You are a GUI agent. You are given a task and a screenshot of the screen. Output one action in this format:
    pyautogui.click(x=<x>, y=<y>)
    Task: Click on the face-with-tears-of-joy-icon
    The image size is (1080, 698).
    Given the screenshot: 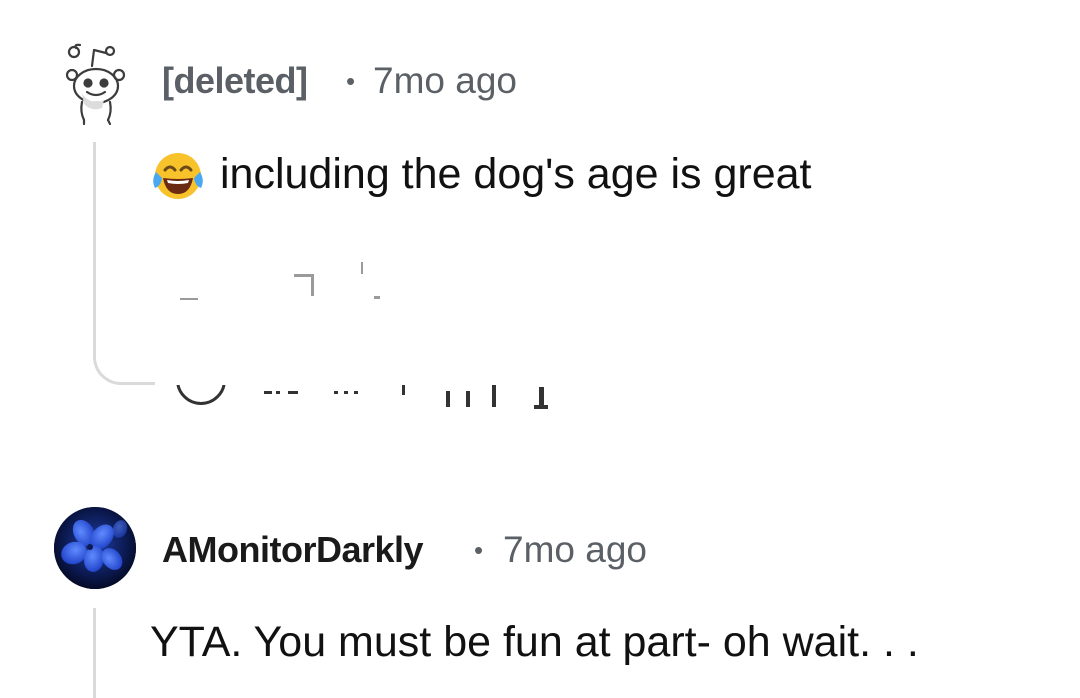 What is the action you would take?
    pyautogui.click(x=178, y=176)
    